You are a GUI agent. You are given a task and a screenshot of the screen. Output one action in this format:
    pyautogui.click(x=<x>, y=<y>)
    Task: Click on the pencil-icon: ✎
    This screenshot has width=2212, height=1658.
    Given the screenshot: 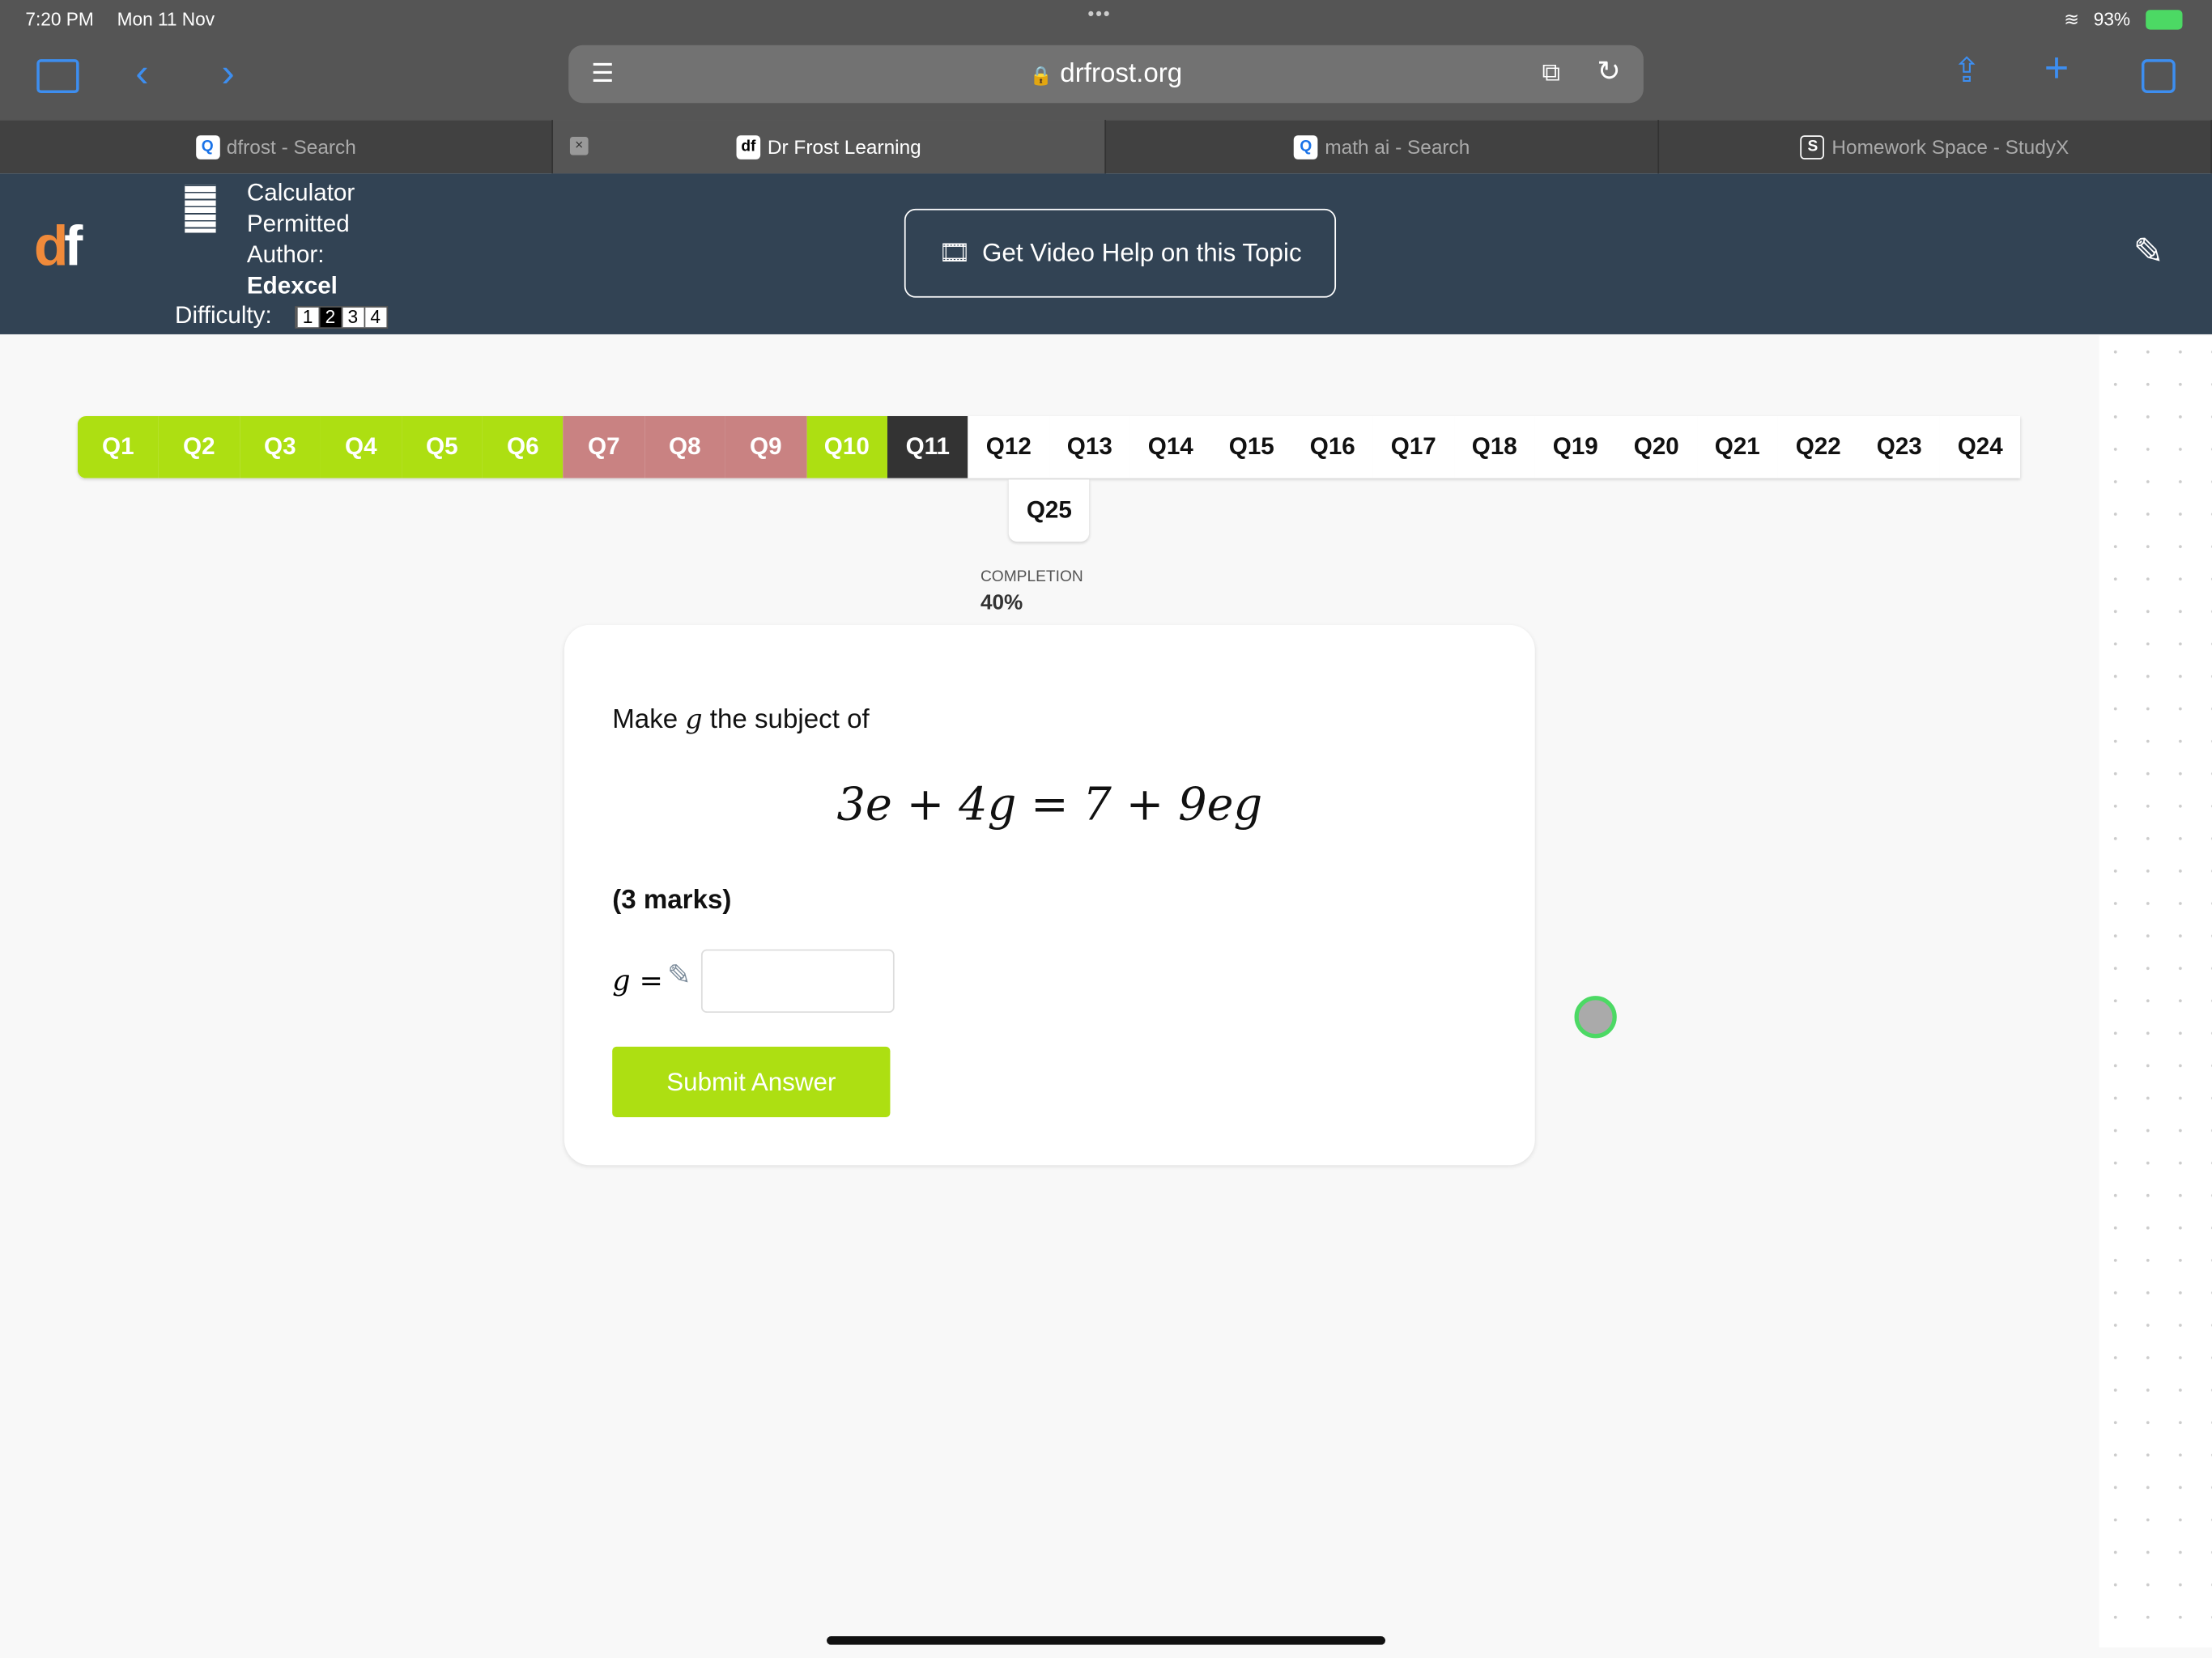 What is the action you would take?
    pyautogui.click(x=679, y=975)
    